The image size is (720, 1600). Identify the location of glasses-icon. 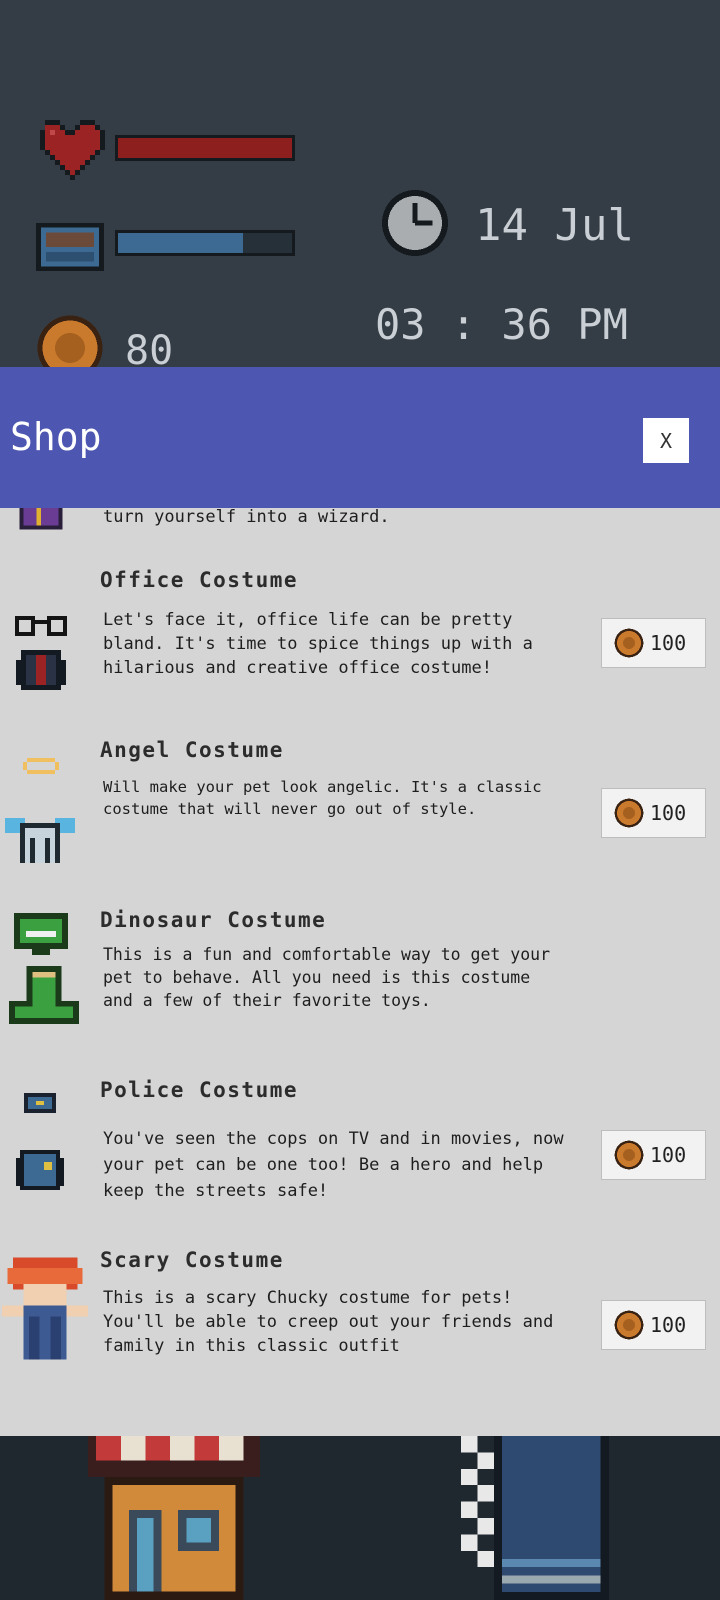
(41, 626).